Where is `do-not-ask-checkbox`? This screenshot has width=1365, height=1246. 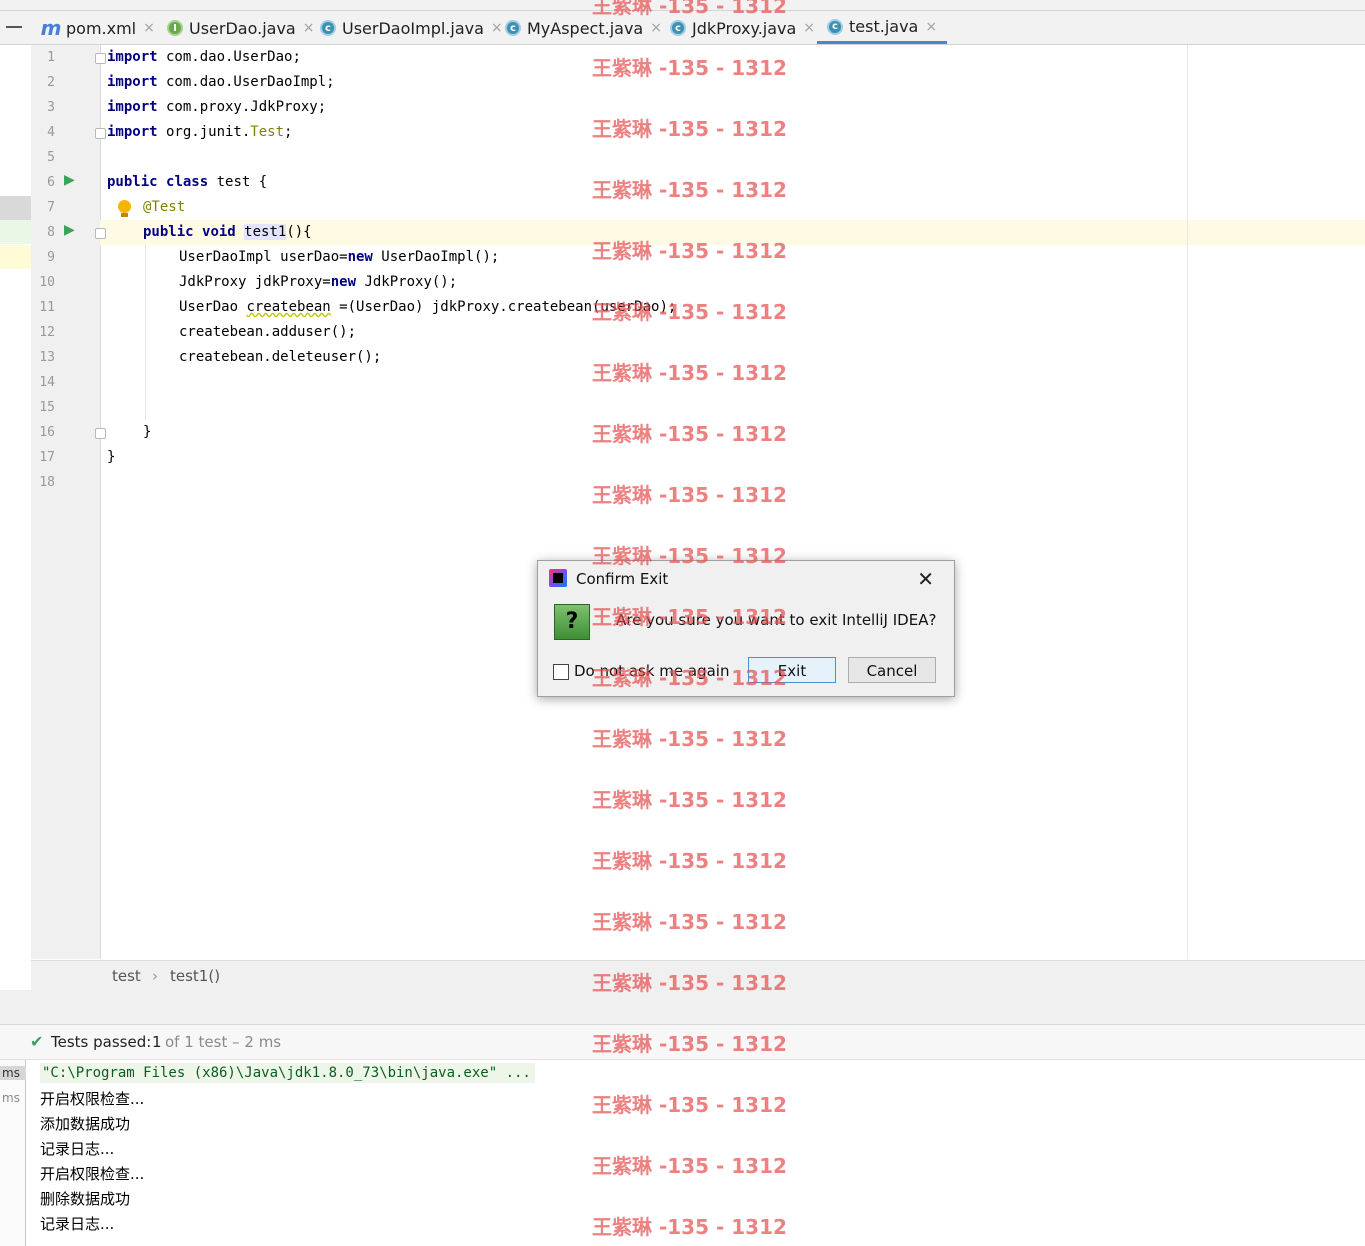
do-not-ask-checkbox is located at coordinates (561, 672).